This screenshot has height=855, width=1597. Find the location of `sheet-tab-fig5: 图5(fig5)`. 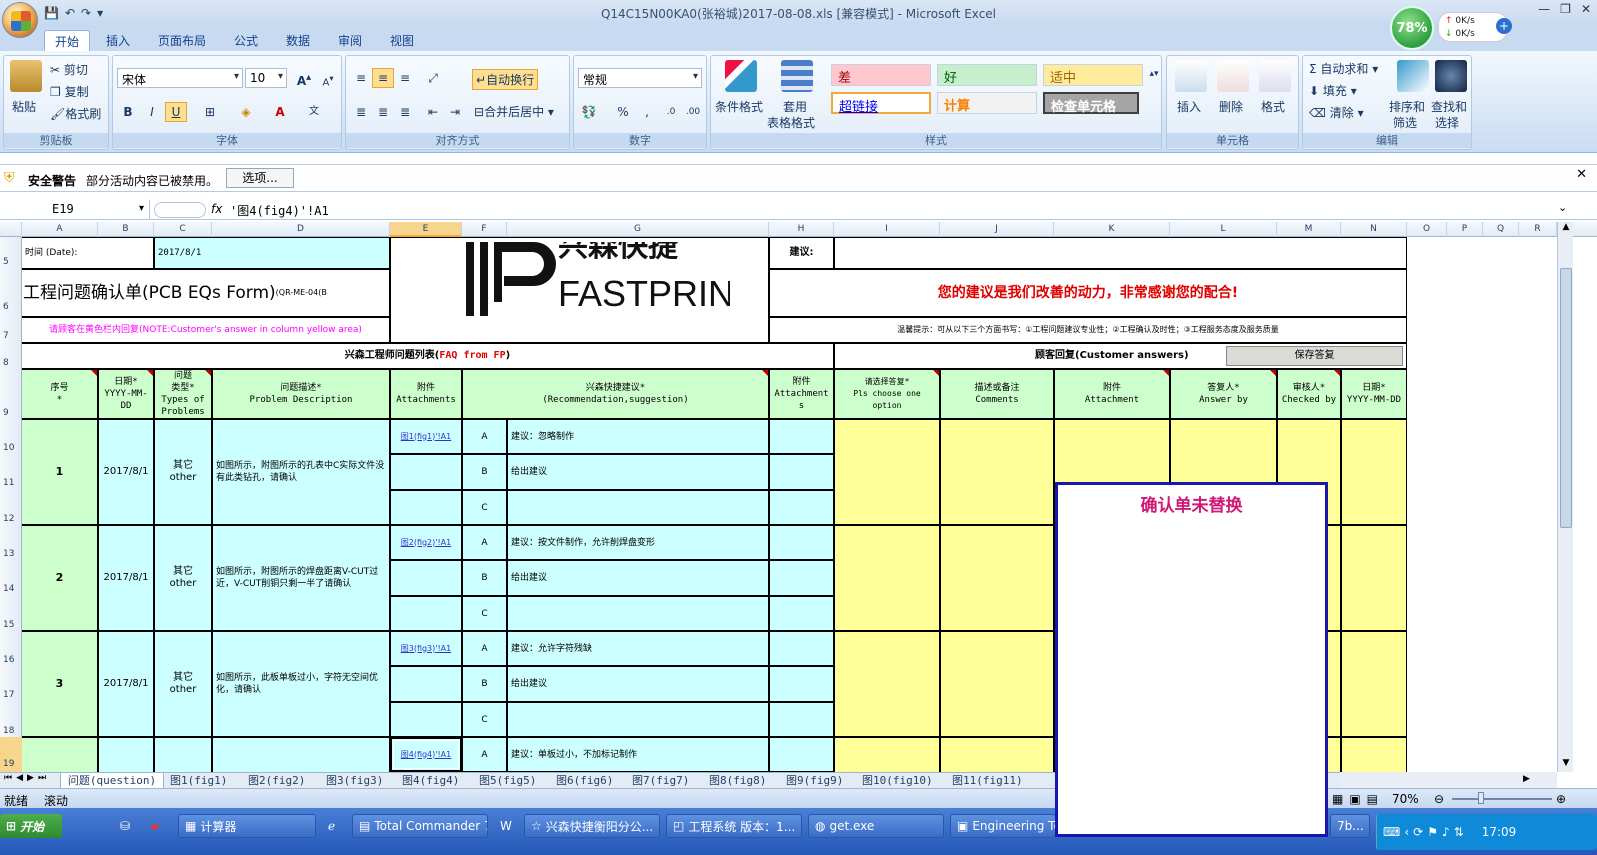

sheet-tab-fig5: 图5(fig5) is located at coordinates (516, 781).